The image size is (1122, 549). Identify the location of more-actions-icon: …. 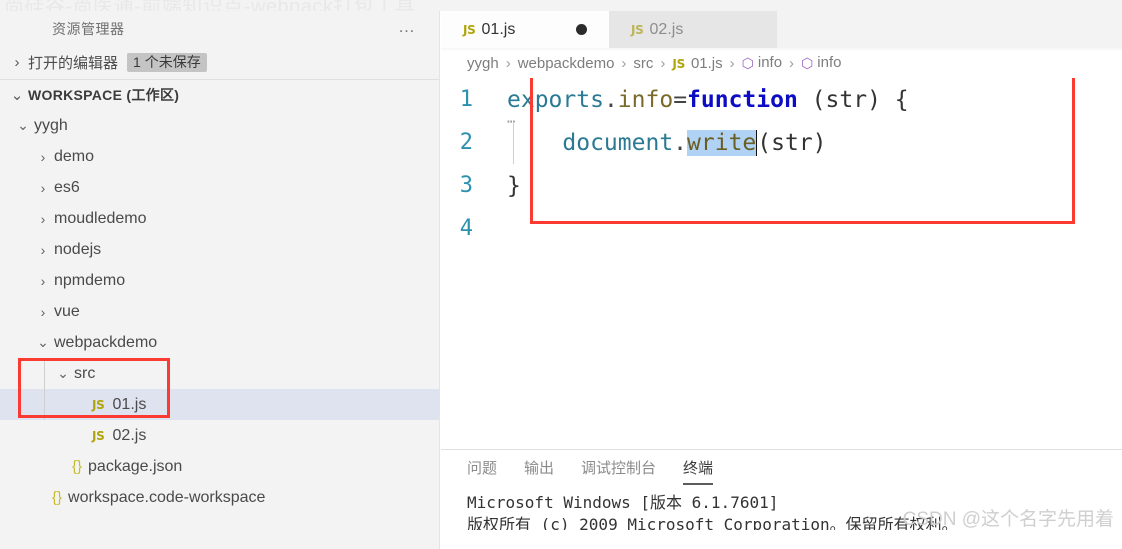
(407, 26).